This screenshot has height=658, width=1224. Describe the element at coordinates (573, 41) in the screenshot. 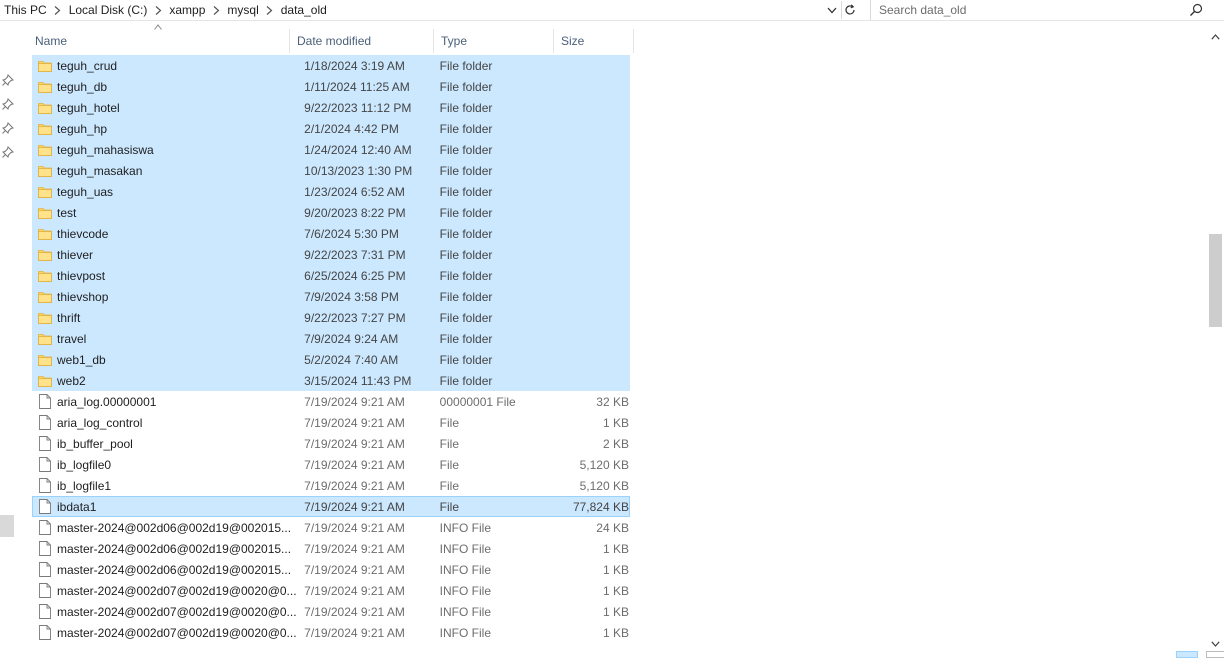

I see `column-header-label: Size` at that location.